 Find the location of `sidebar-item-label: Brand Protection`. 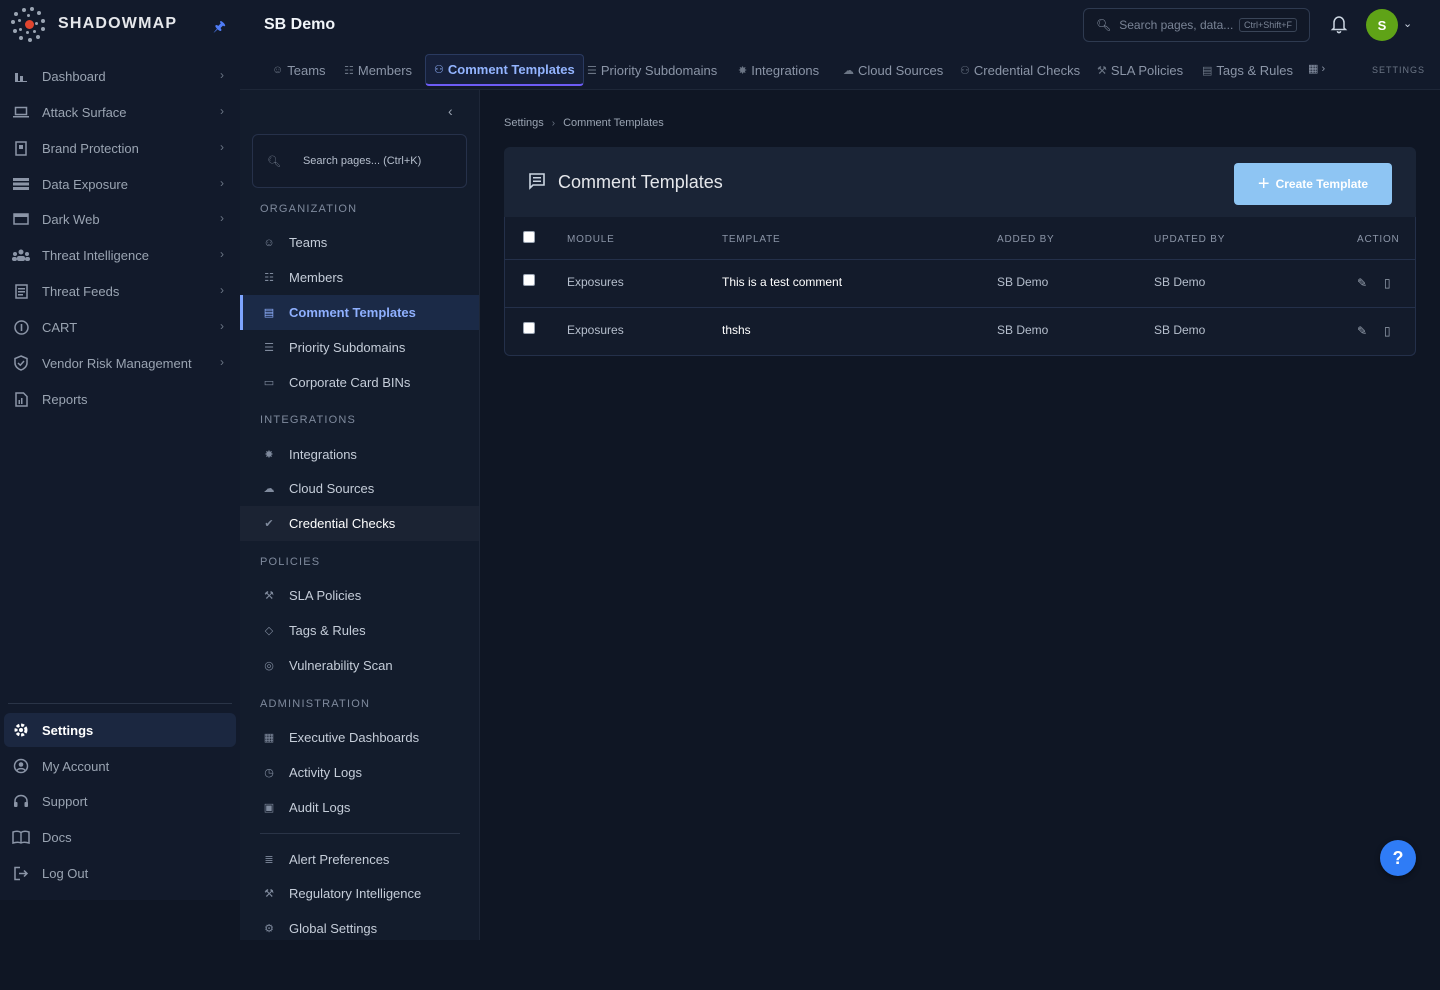

sidebar-item-label: Brand Protection is located at coordinates (90, 148).